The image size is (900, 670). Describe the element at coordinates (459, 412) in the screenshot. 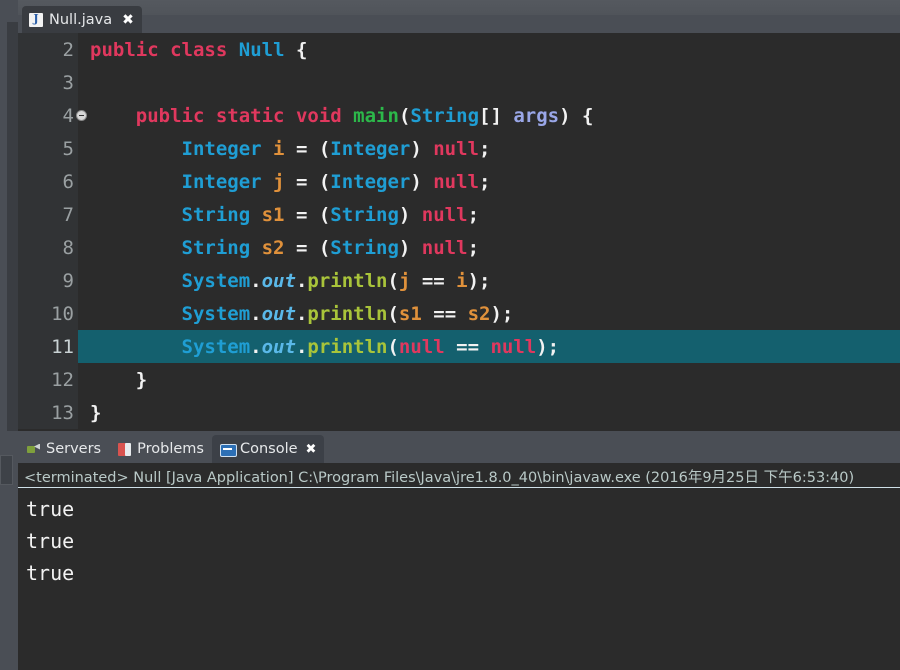

I see `code-line: 13}` at that location.